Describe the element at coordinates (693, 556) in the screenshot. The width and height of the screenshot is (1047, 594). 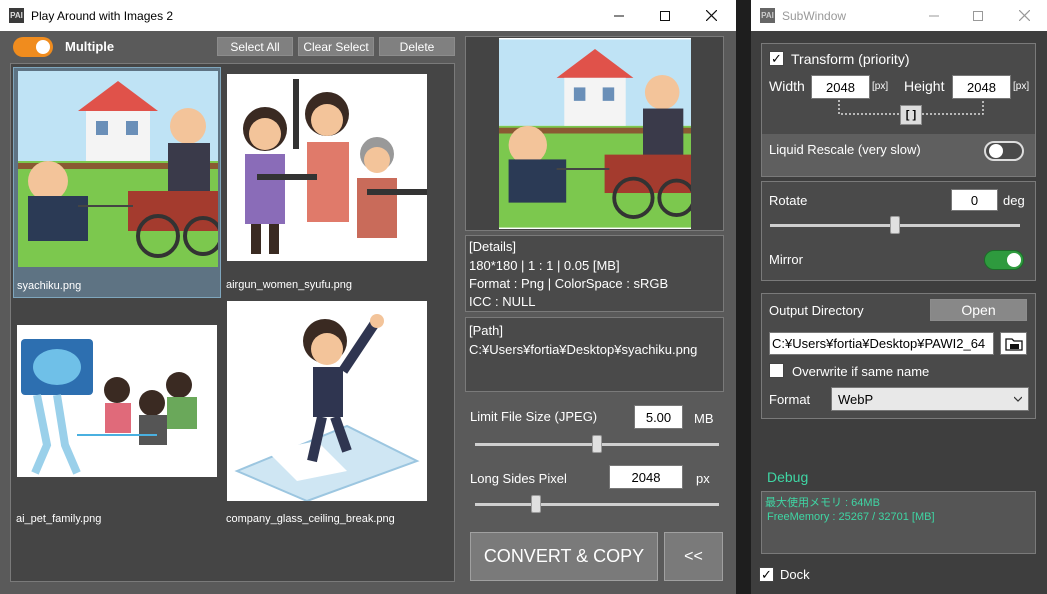
I see `collapse-button: <<` at that location.